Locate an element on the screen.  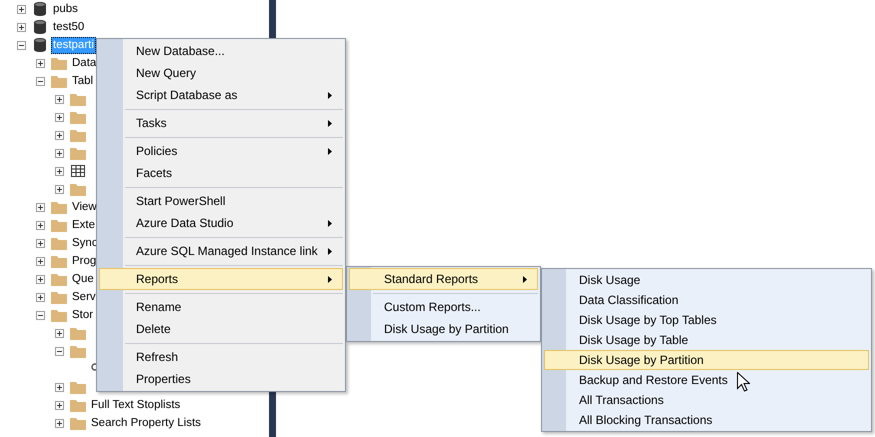
mouse-pointer-icon is located at coordinates (743, 382).